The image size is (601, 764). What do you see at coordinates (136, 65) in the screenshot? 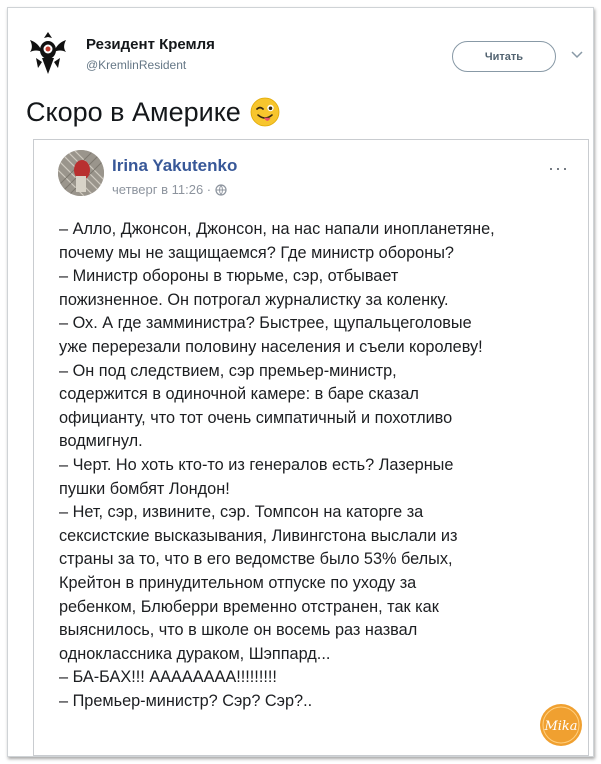
I see `tweet-author-handle: @KremlinResident` at bounding box center [136, 65].